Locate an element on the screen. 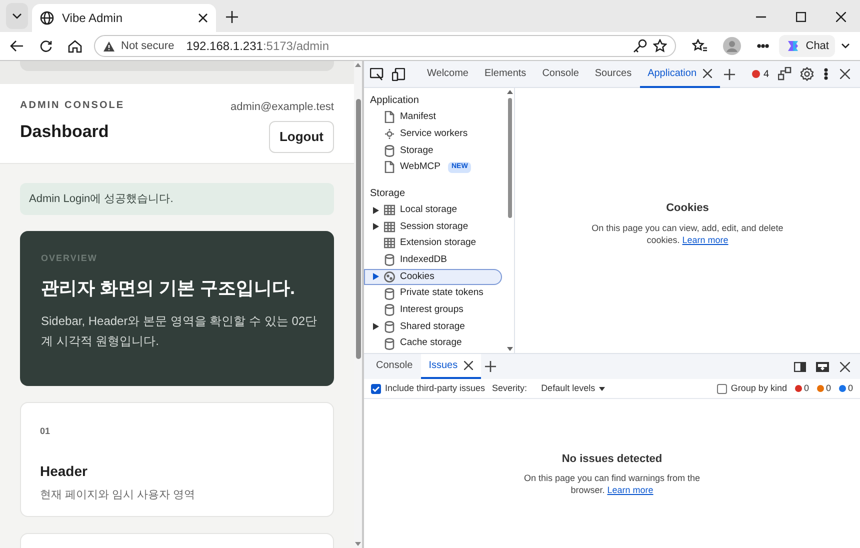 Image resolution: width=860 pixels, height=548 pixels. tree-item: Service workers is located at coordinates (433, 134).